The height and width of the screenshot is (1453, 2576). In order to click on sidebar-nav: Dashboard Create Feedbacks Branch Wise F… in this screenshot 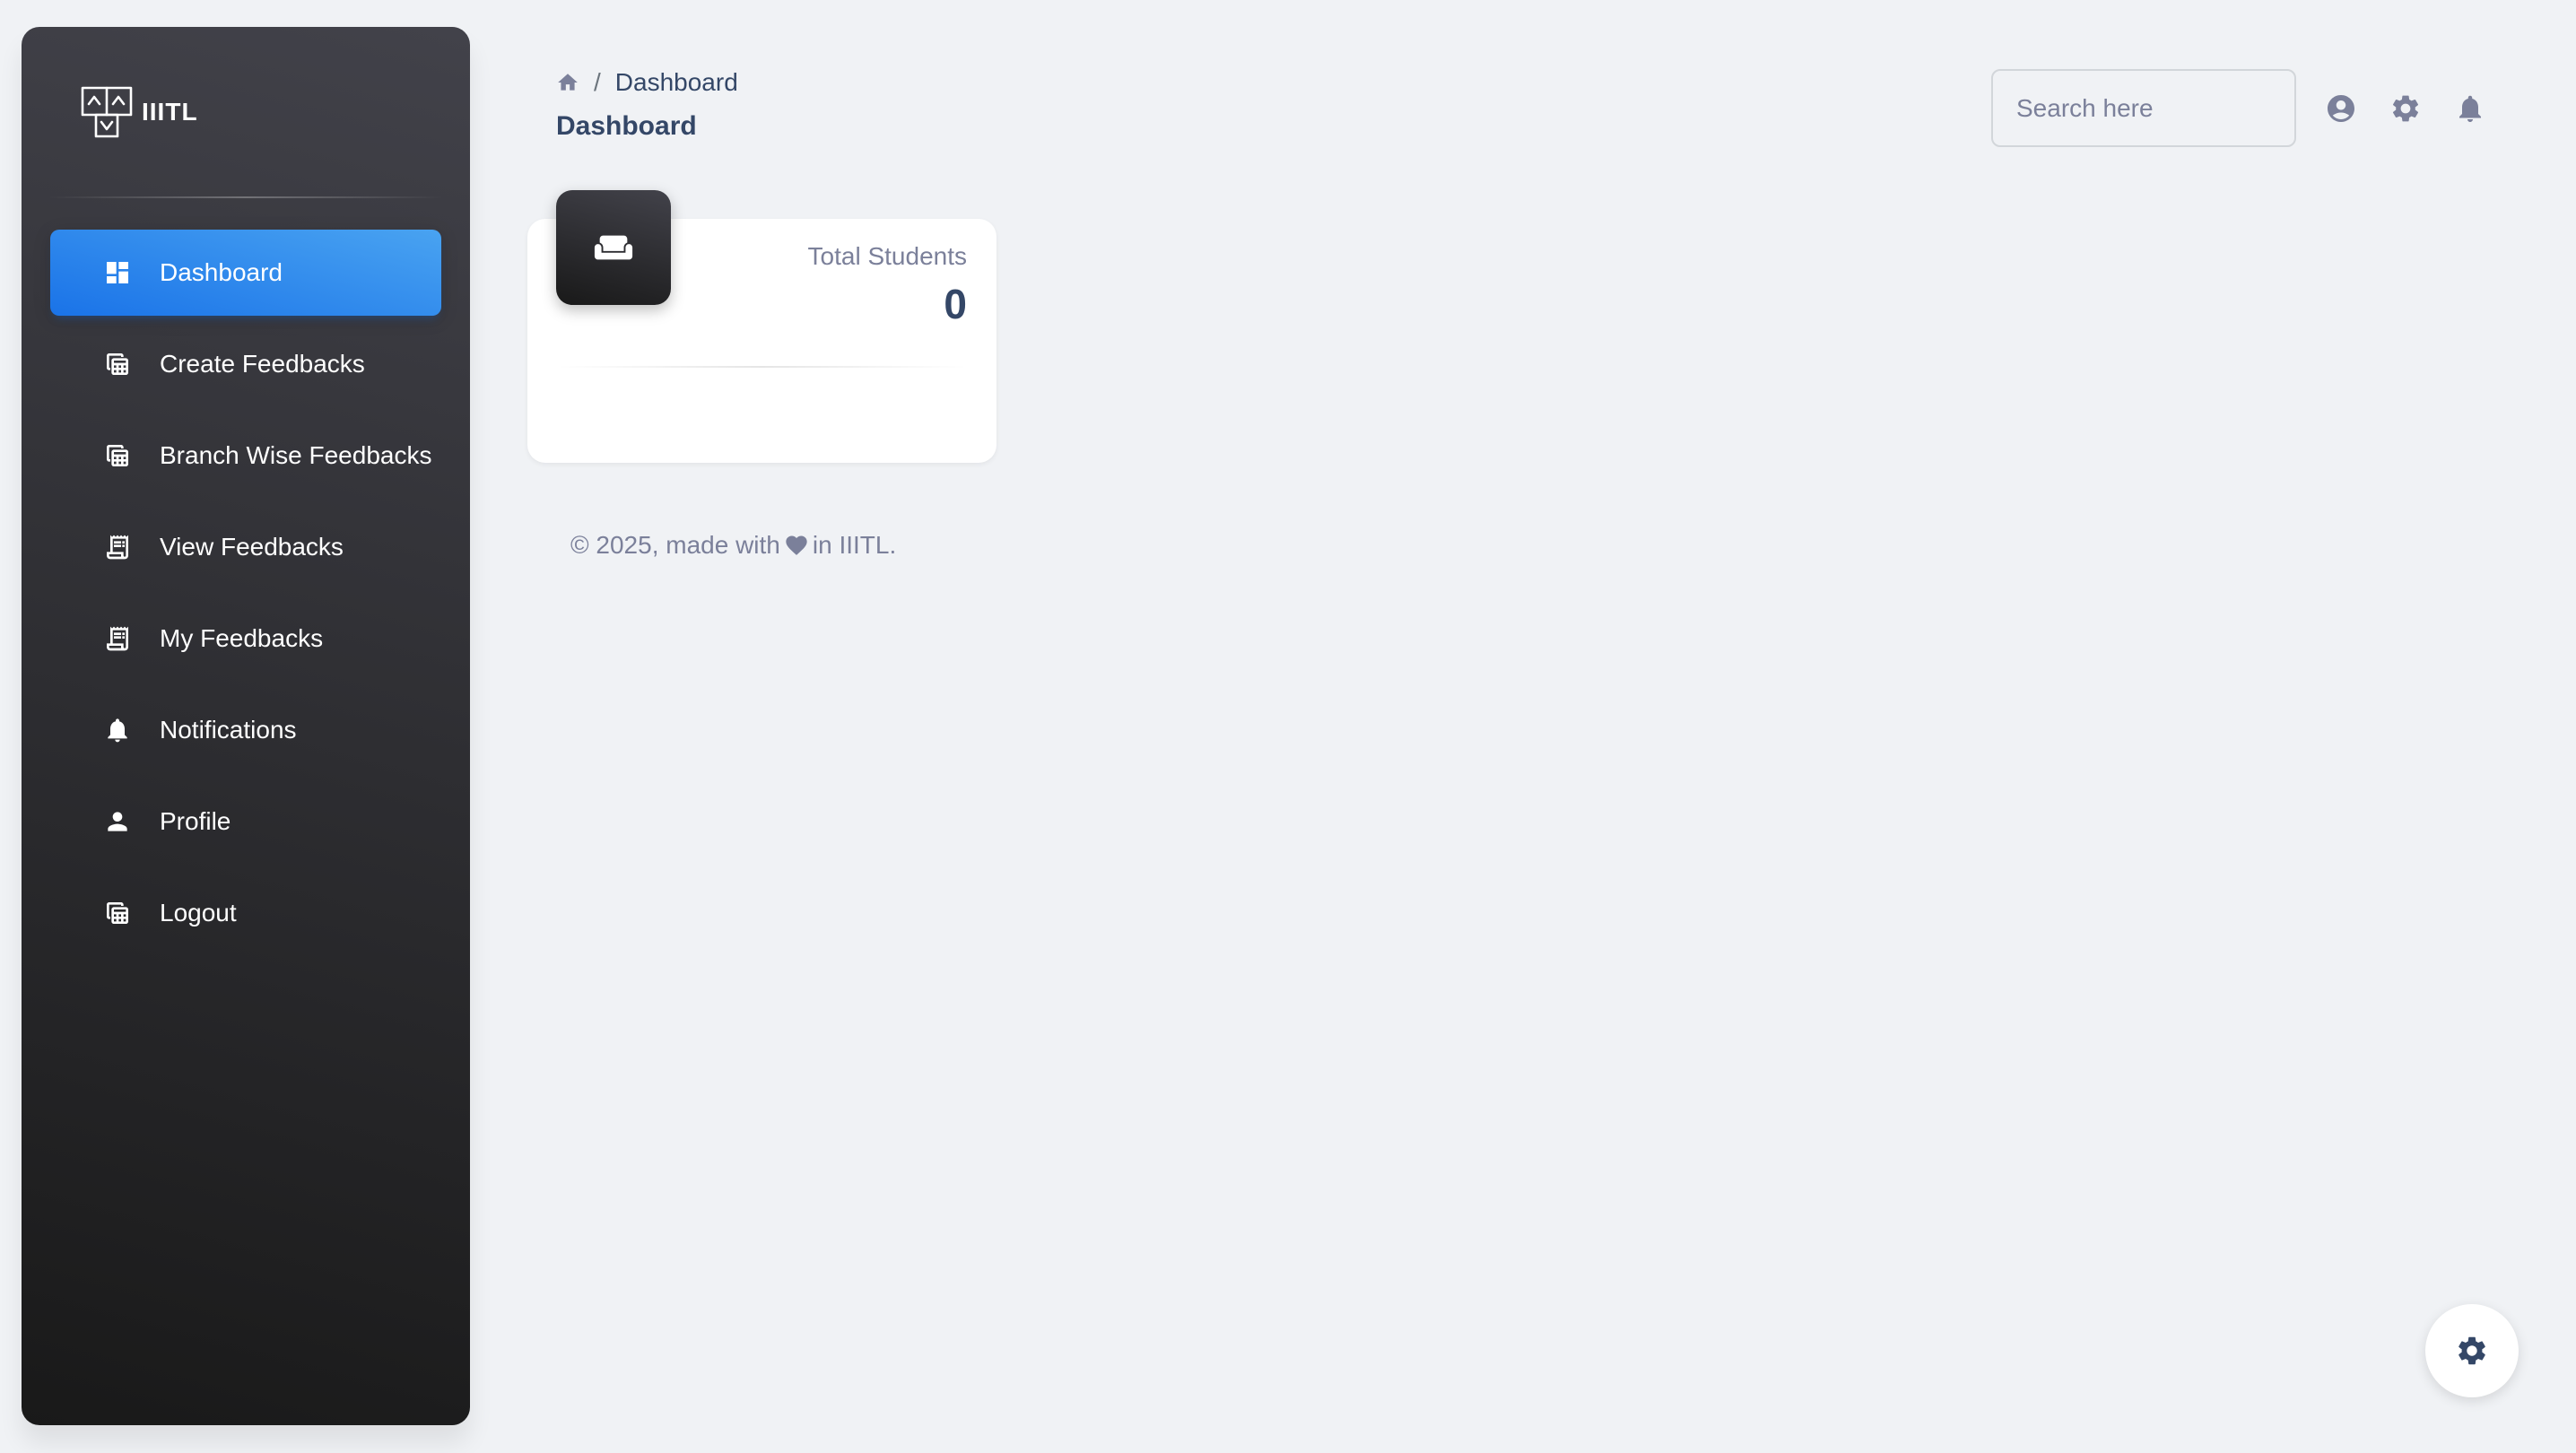, I will do `click(245, 595)`.